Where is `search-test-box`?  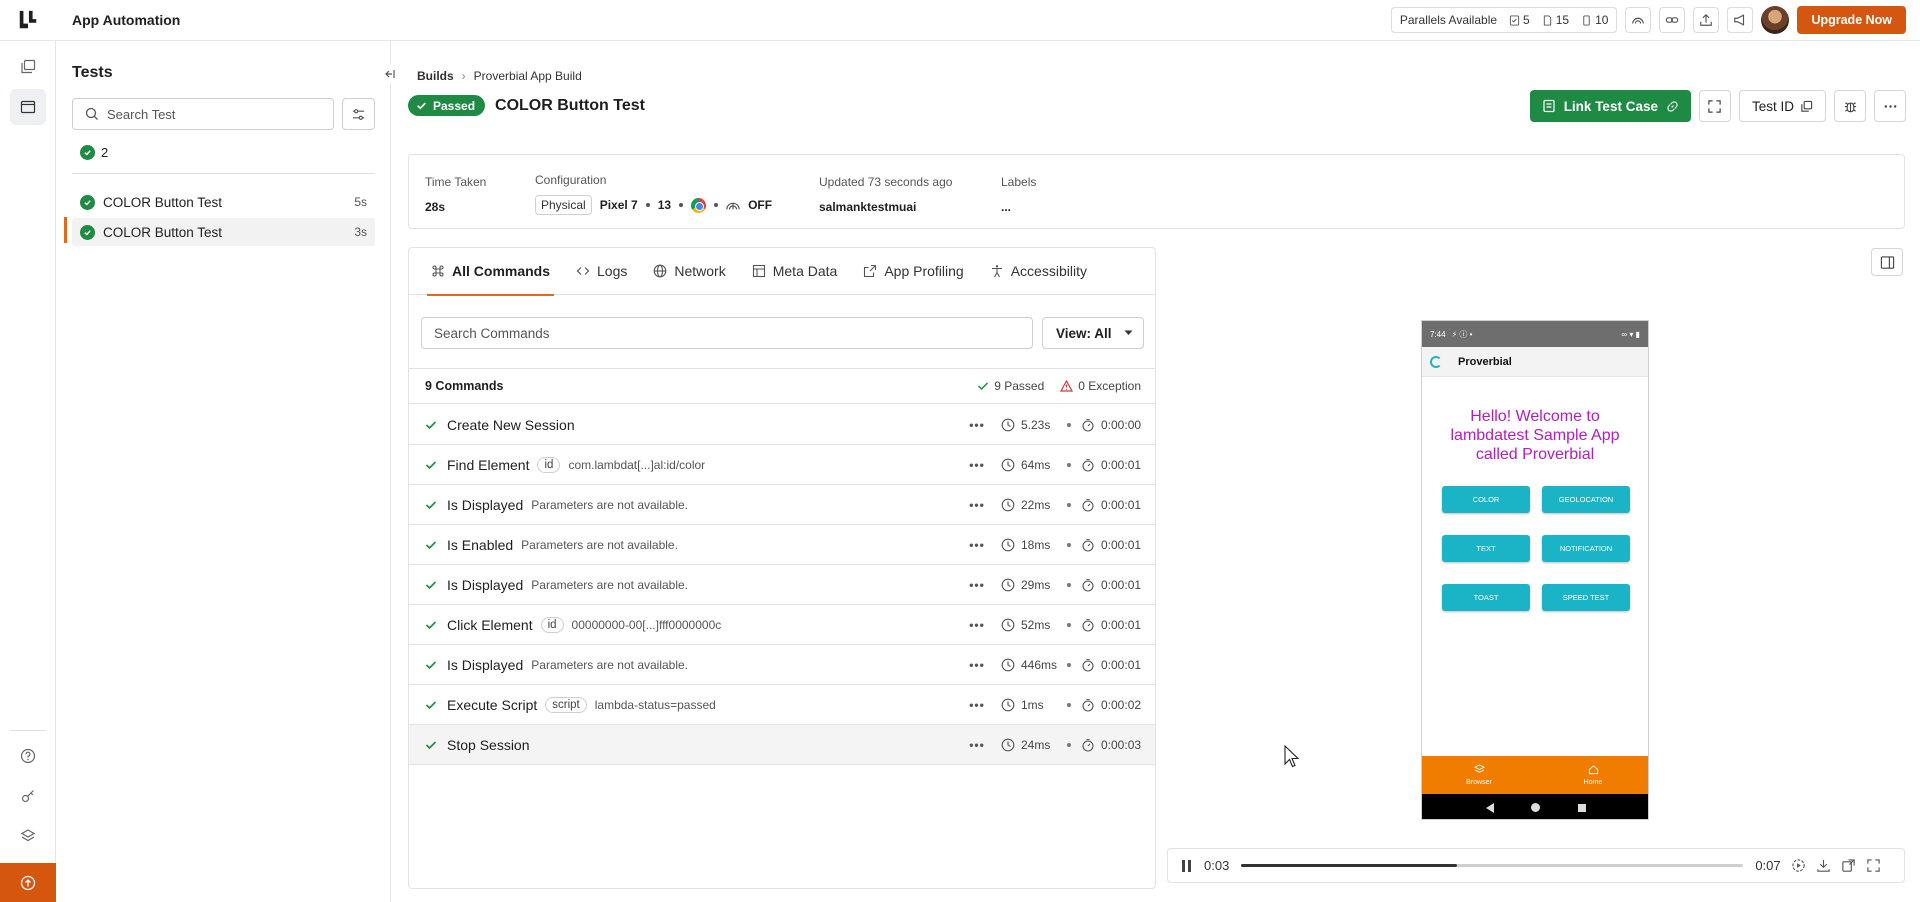 search-test-box is located at coordinates (203, 114).